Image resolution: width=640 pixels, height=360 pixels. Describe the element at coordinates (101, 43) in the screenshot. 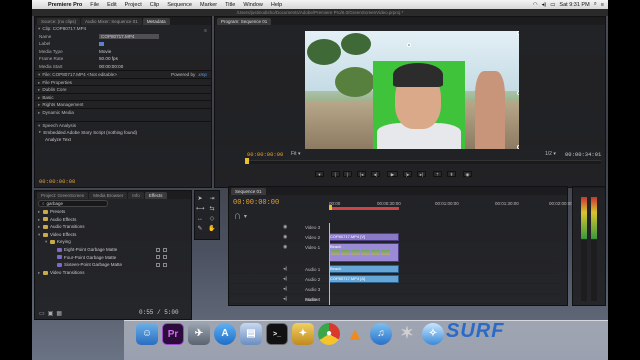

I see `label-swatch` at that location.